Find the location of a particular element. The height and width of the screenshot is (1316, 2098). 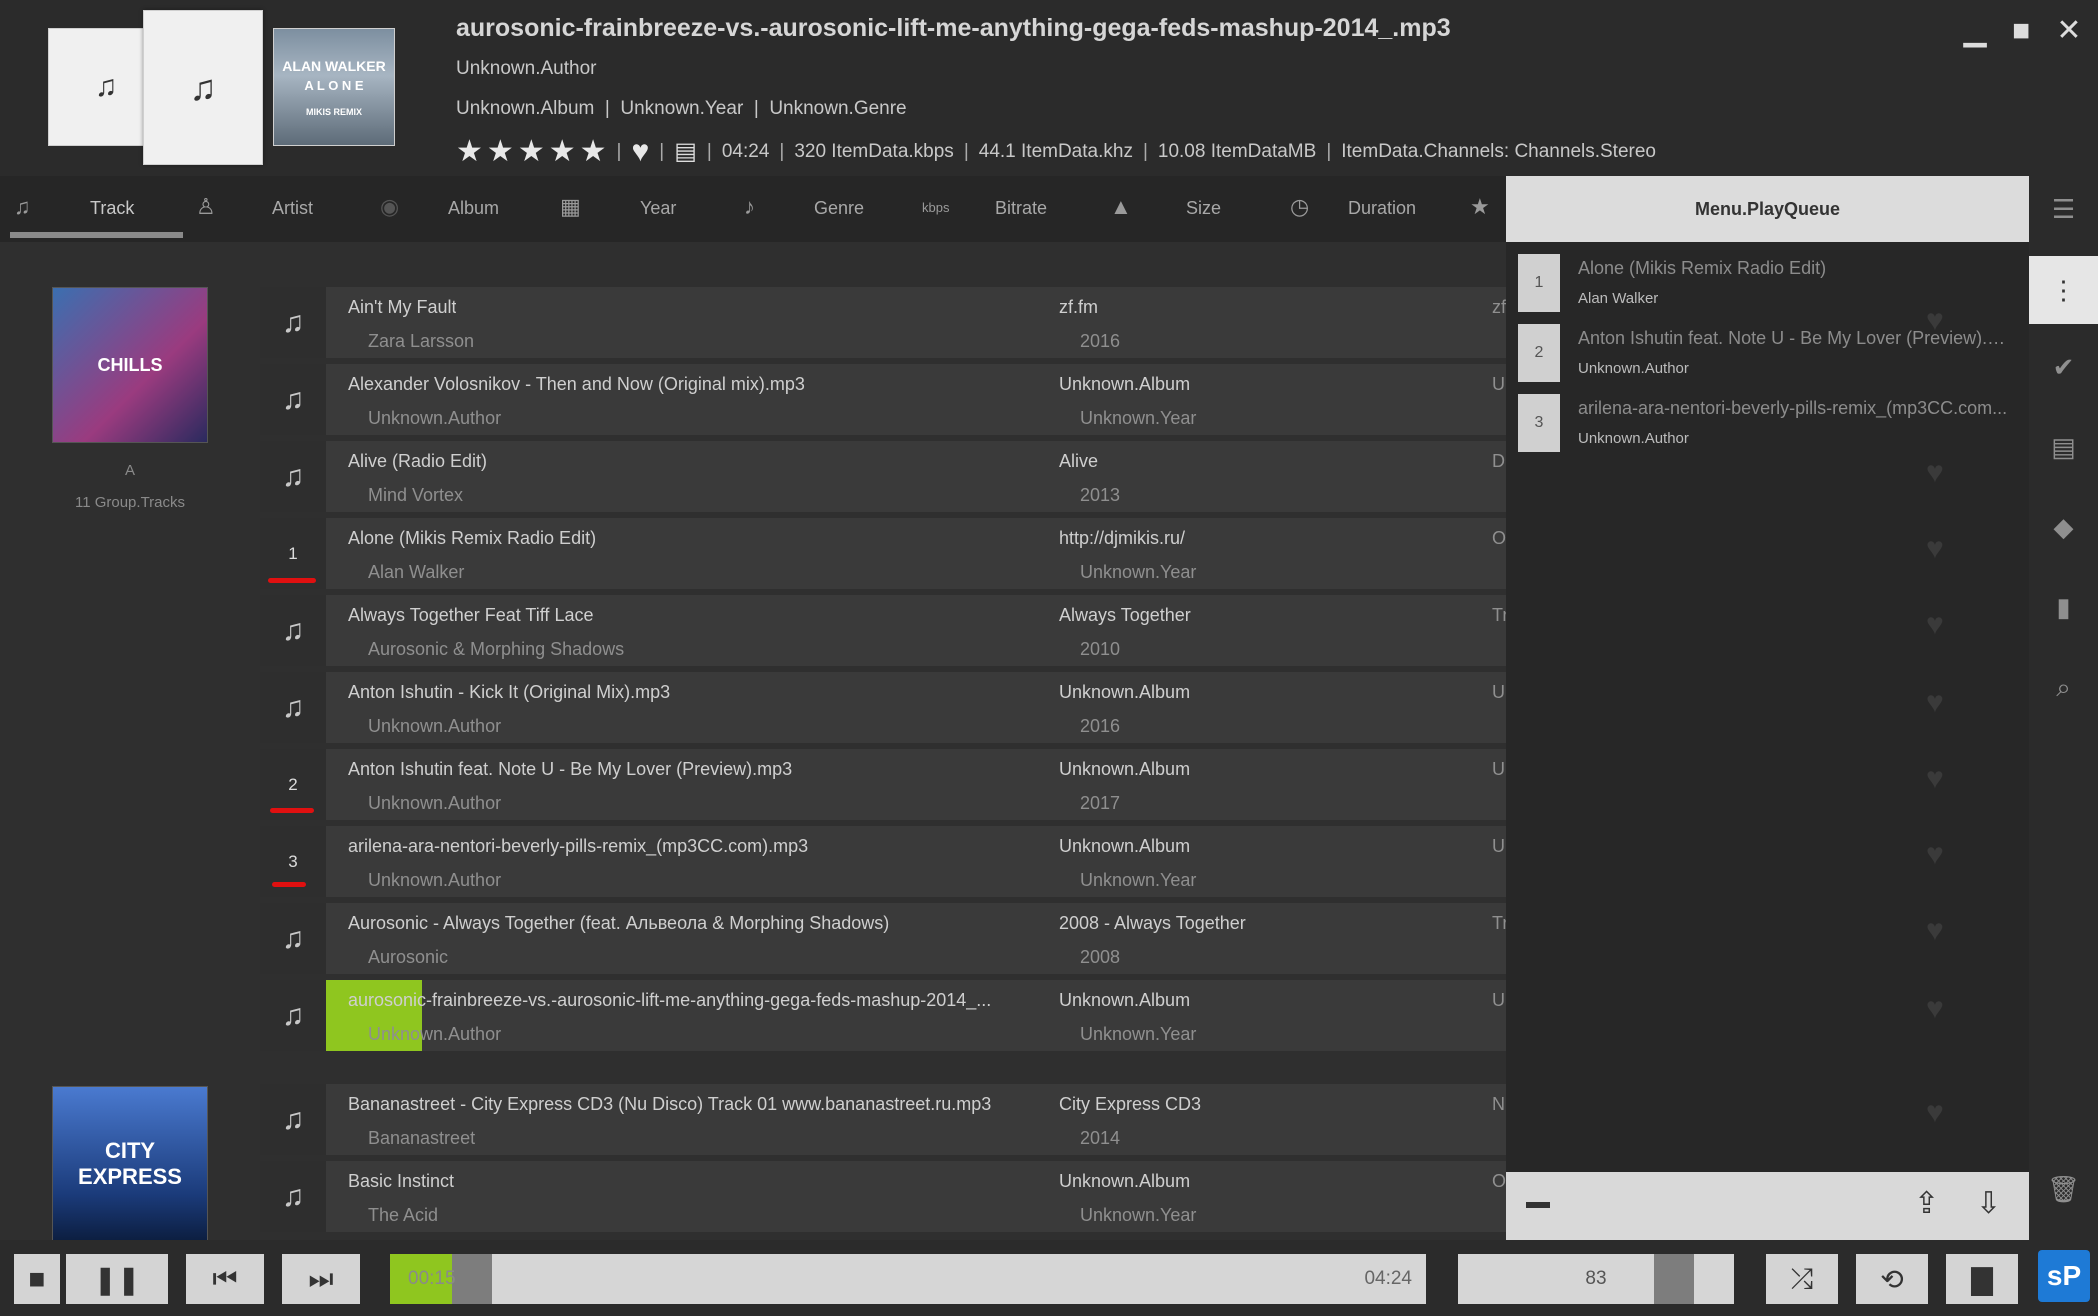

repeat-button: ⟲ is located at coordinates (1892, 1279).